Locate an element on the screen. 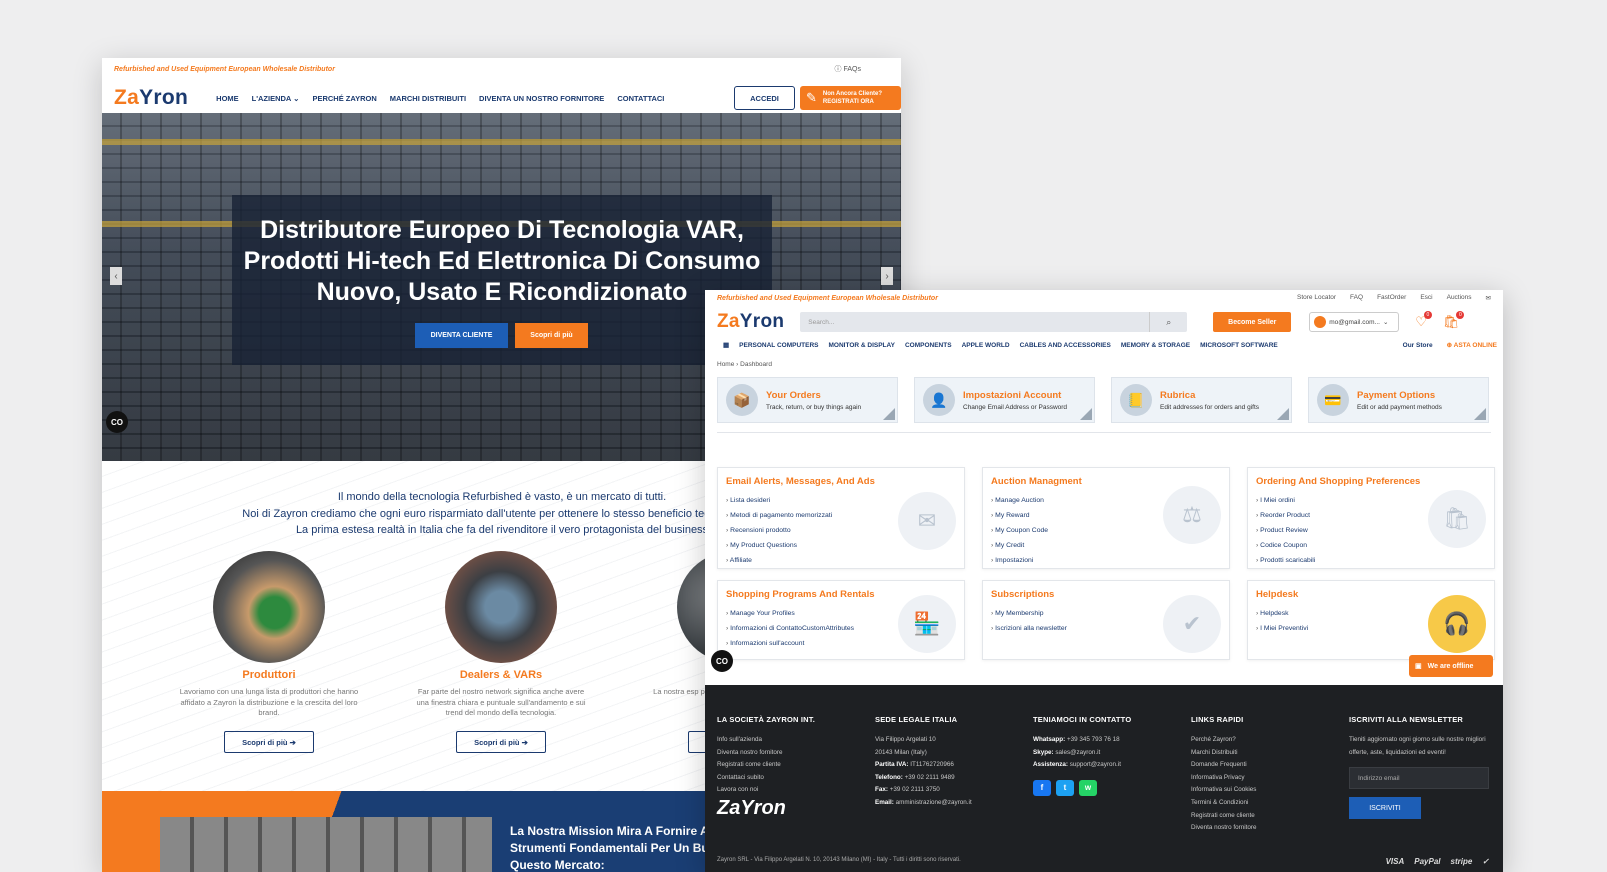  avatar is located at coordinates (1320, 322).